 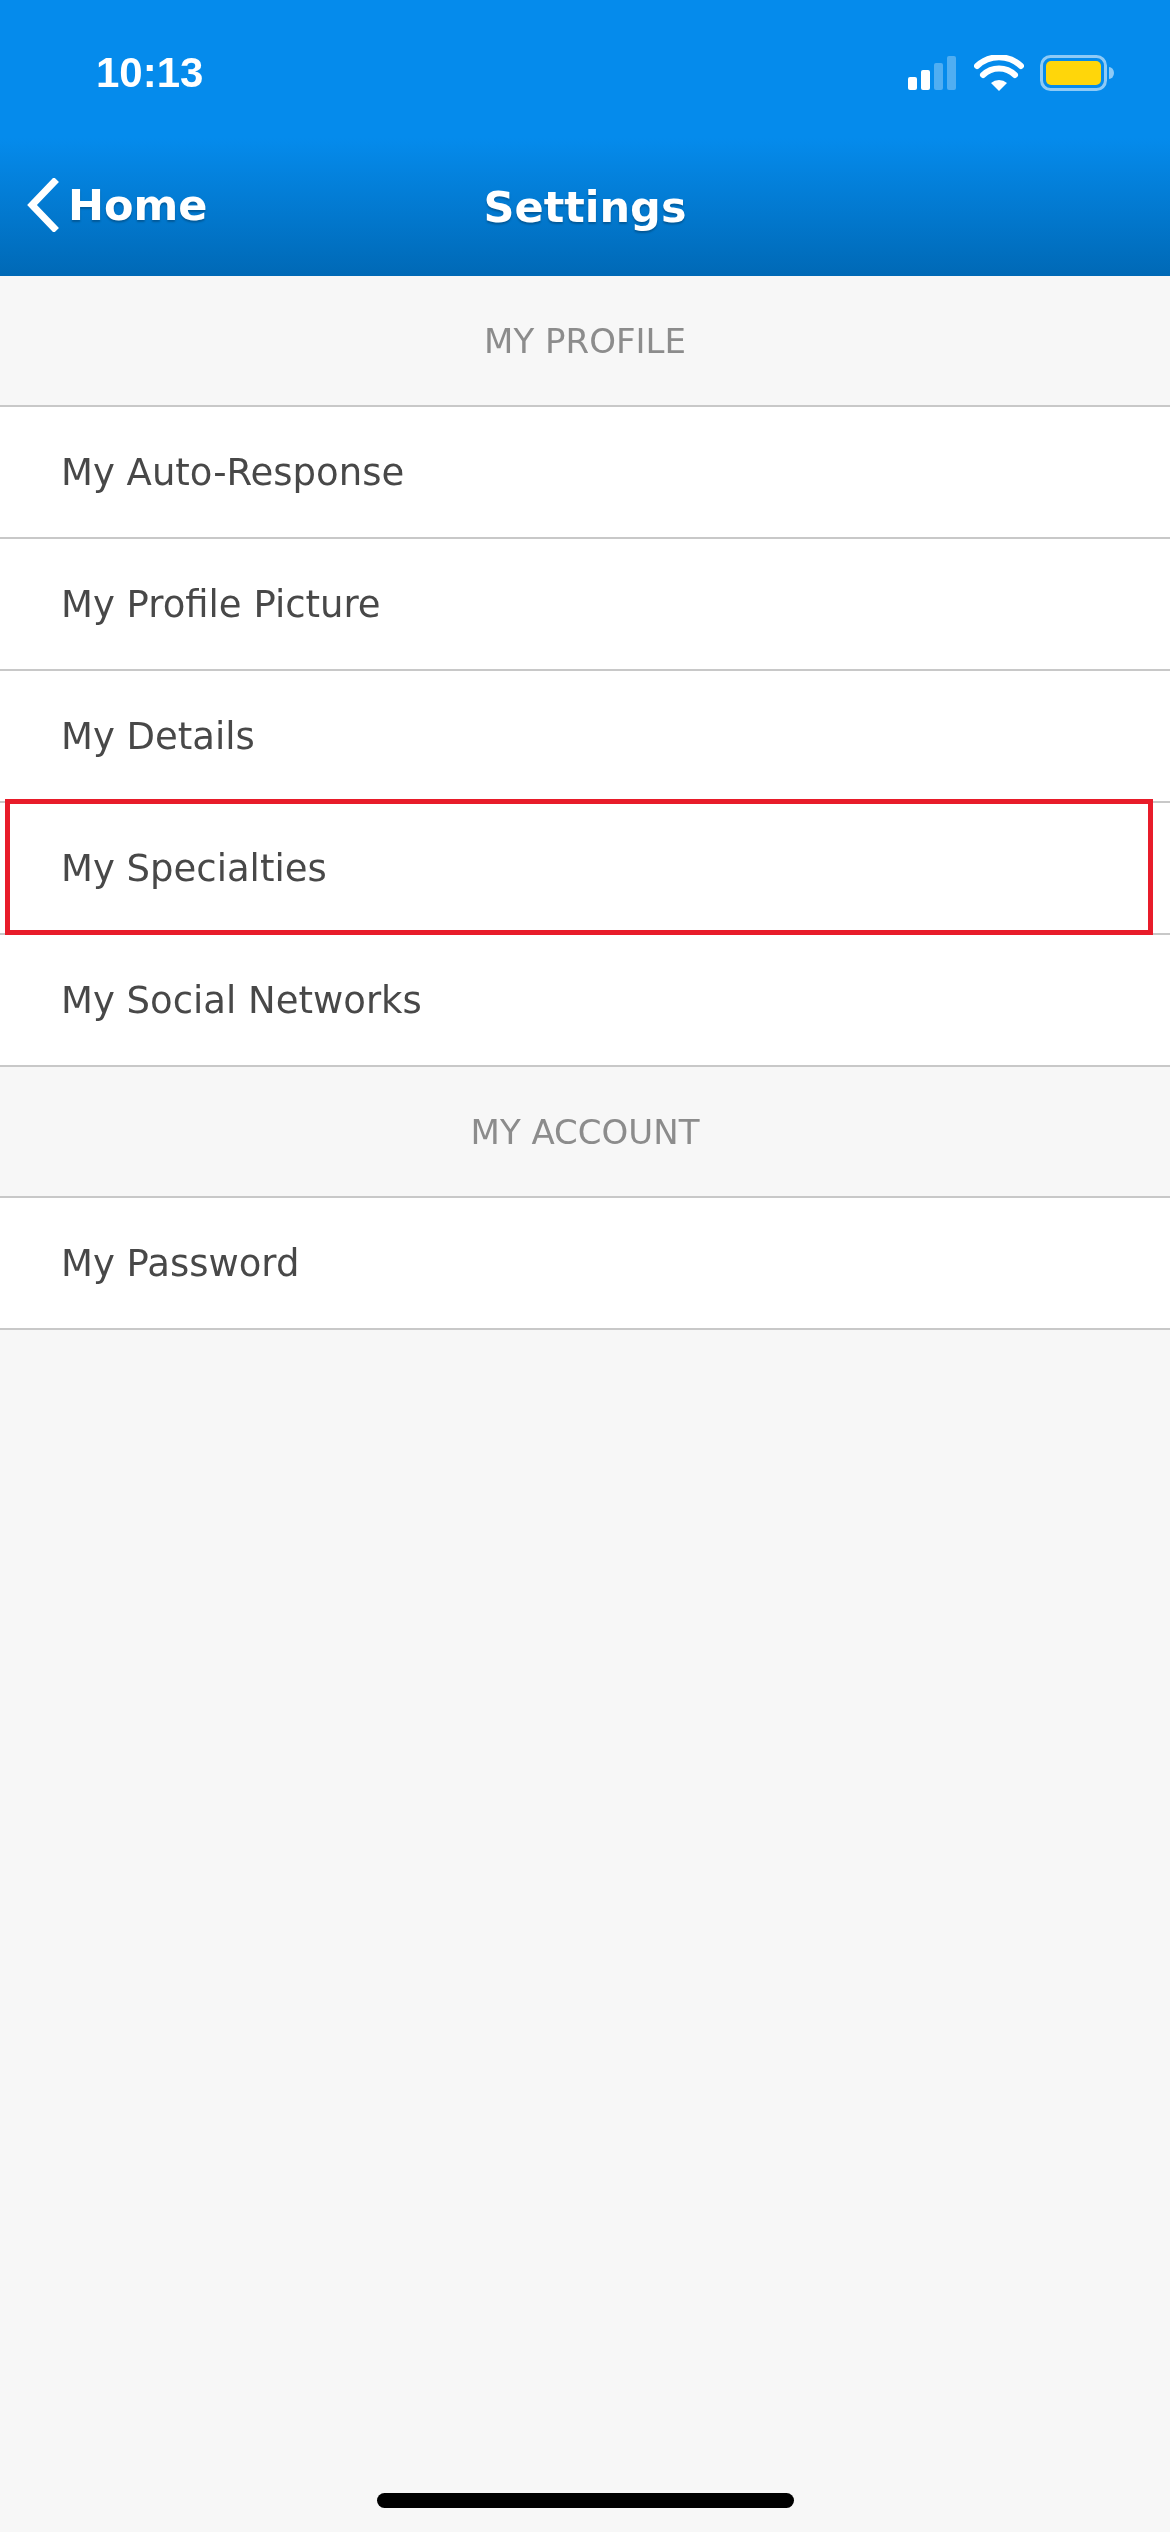 What do you see at coordinates (585, 473) in the screenshot?
I see `settings-row: My Auto-Response` at bounding box center [585, 473].